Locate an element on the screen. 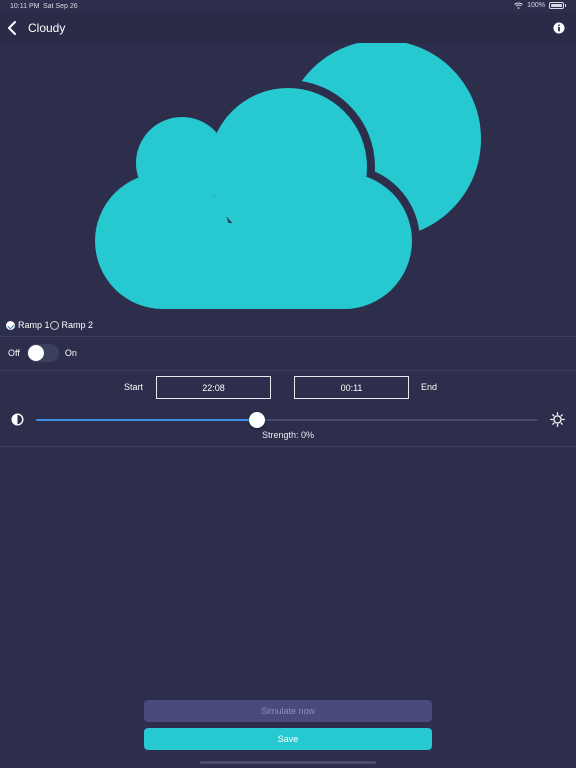  contrast-icon is located at coordinates (17, 419).